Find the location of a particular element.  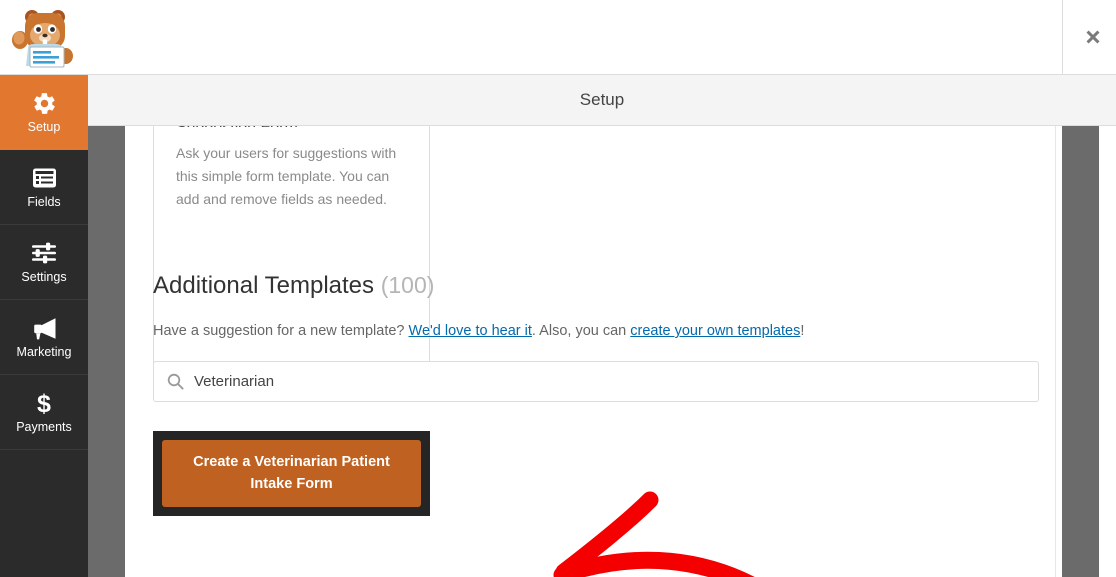

panel-gutter is located at coordinates (106, 351).